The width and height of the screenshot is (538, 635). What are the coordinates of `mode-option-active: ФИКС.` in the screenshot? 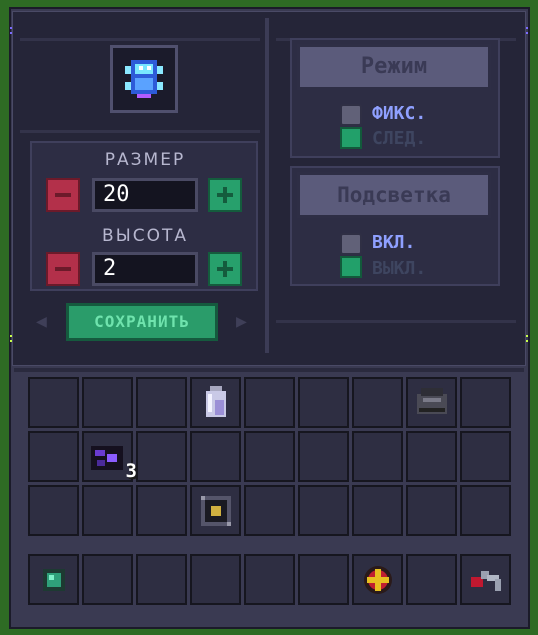 It's located at (399, 113).